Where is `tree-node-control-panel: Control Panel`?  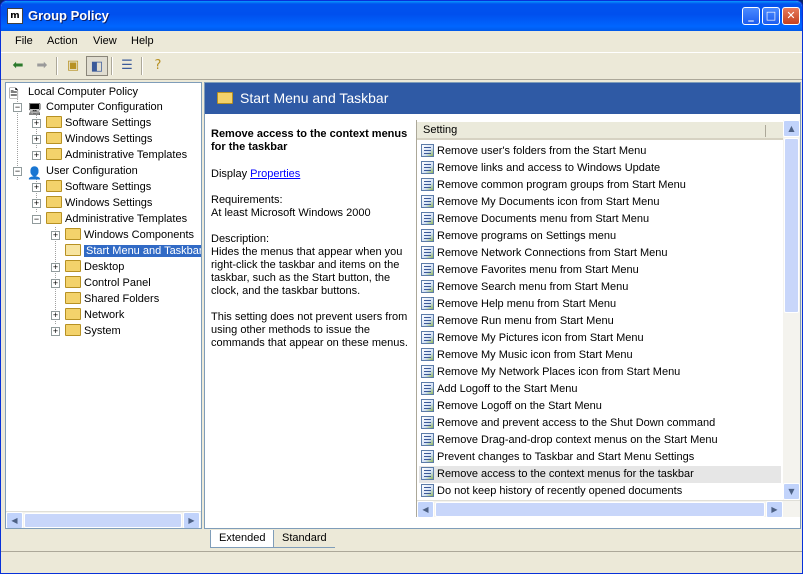 tree-node-control-panel: Control Panel is located at coordinates (108, 283).